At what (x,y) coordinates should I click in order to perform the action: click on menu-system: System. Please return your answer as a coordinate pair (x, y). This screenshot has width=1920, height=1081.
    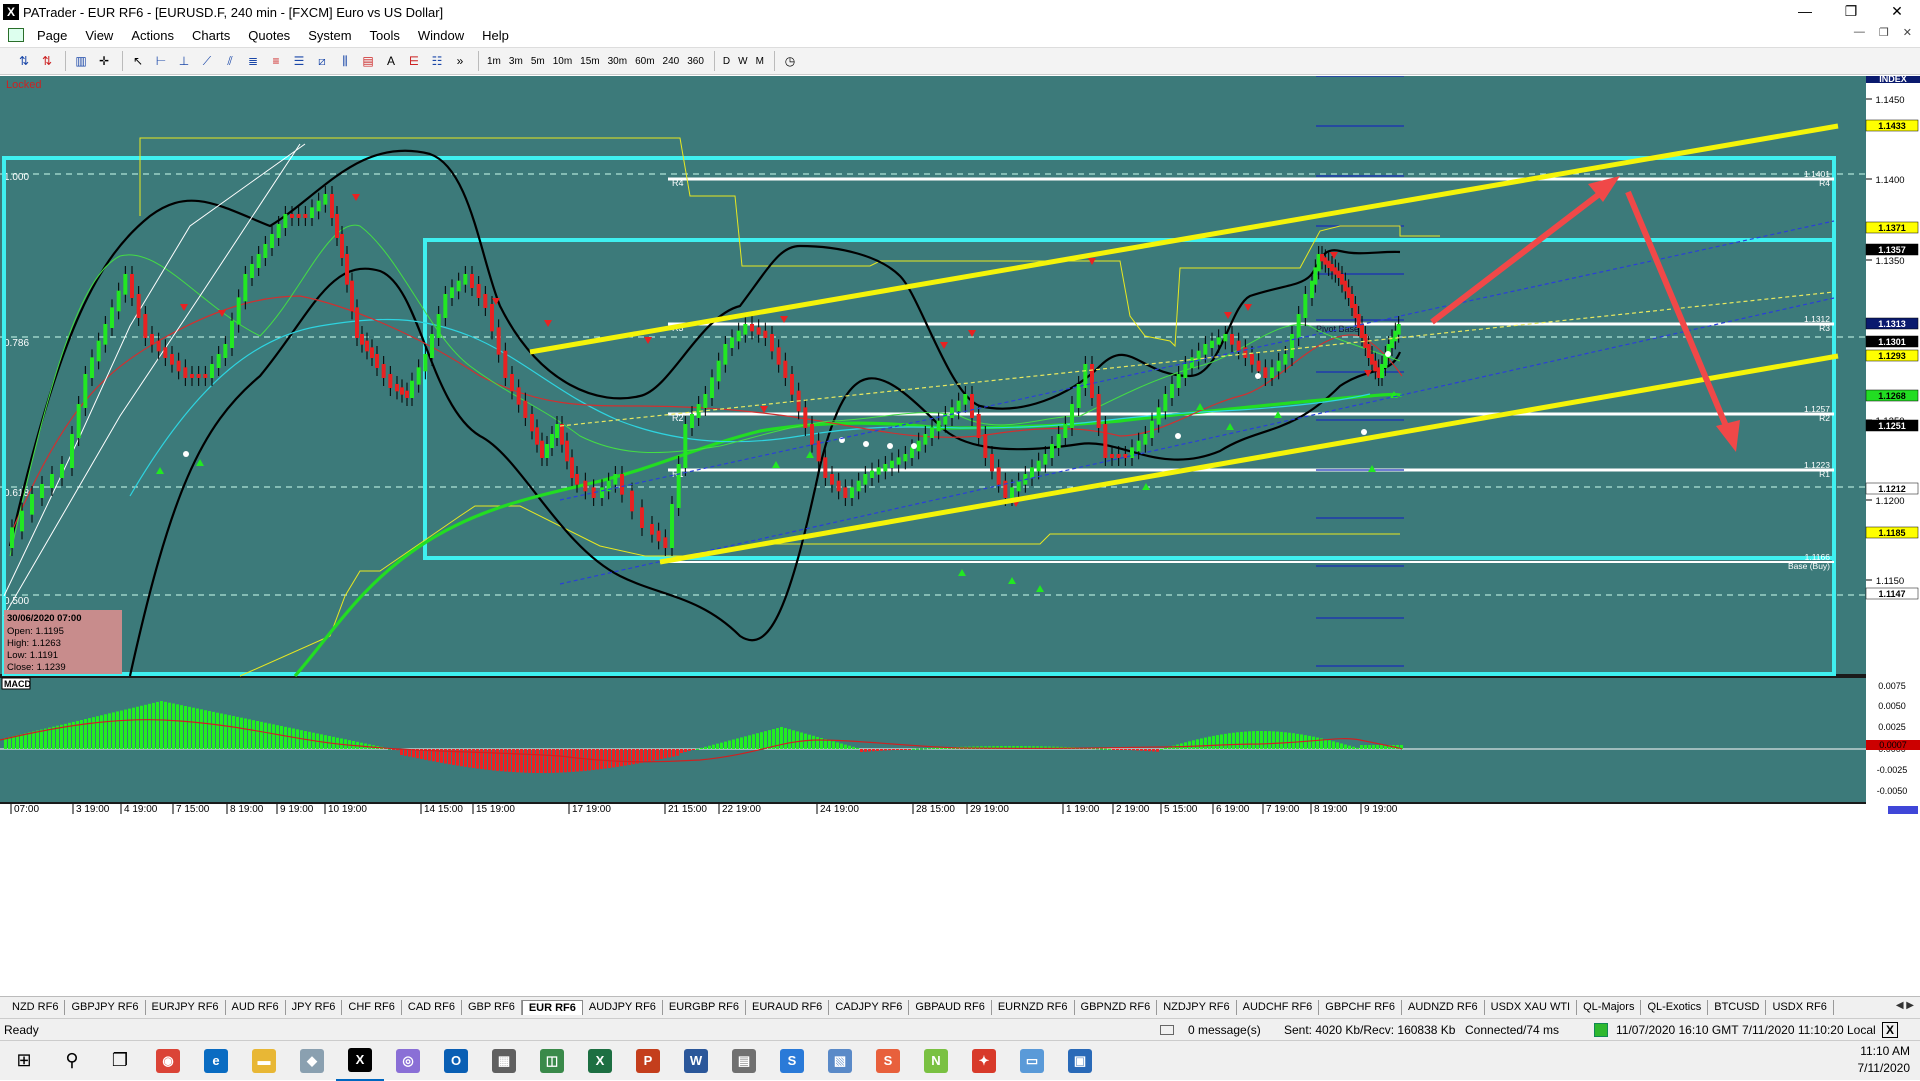
    Looking at the image, I should click on (329, 35).